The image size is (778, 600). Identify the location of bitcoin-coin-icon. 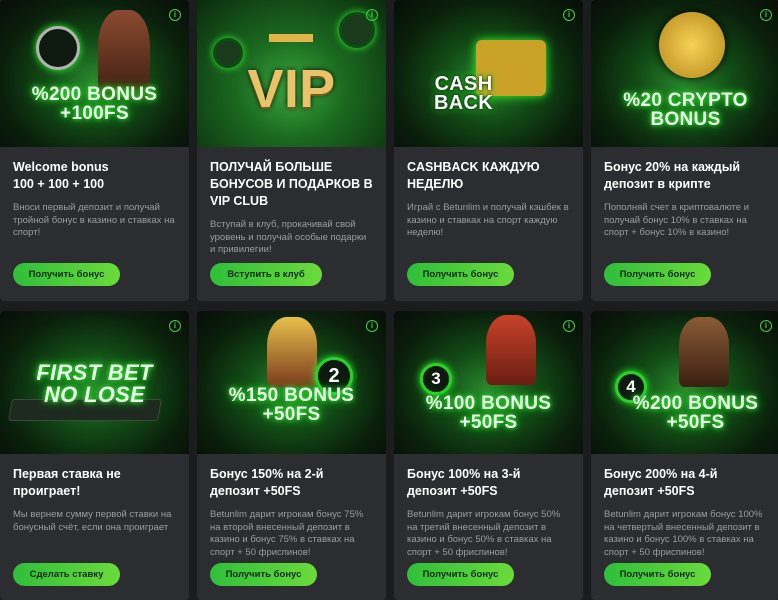
(692, 45).